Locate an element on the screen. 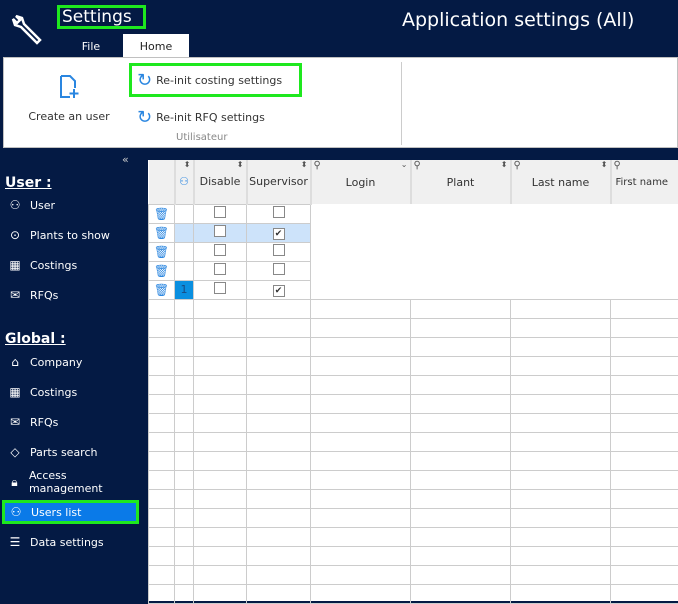 The height and width of the screenshot is (604, 678). create-user-button: Create an user is located at coordinates (69, 98).